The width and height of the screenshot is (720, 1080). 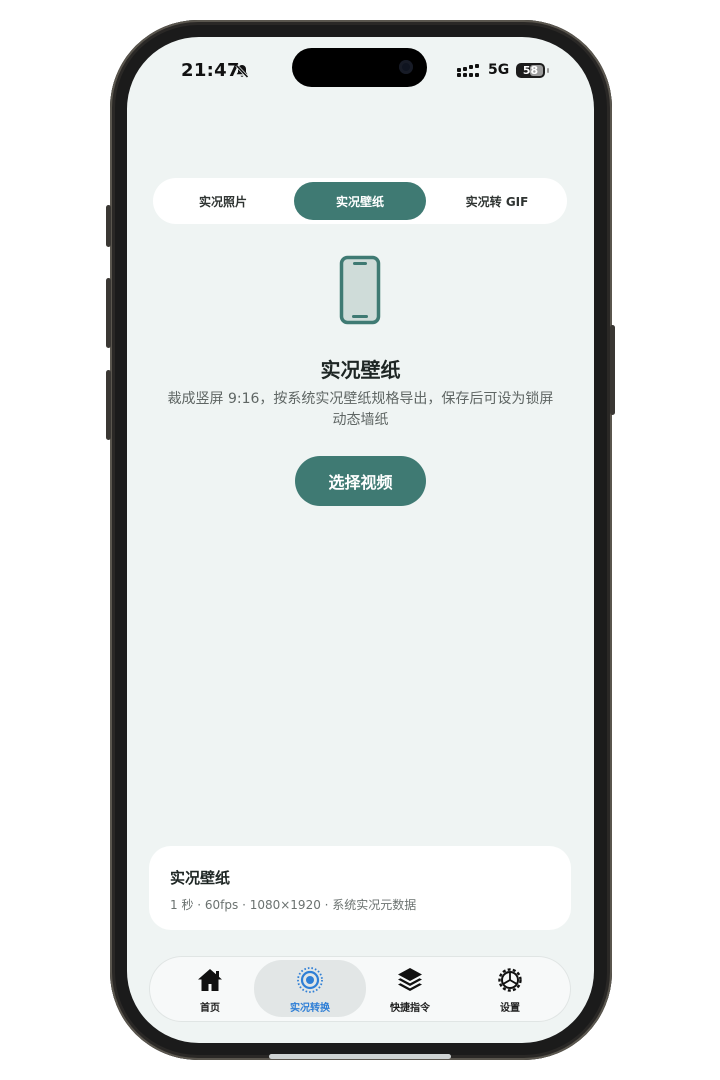 What do you see at coordinates (406, 67) in the screenshot?
I see `front-camera` at bounding box center [406, 67].